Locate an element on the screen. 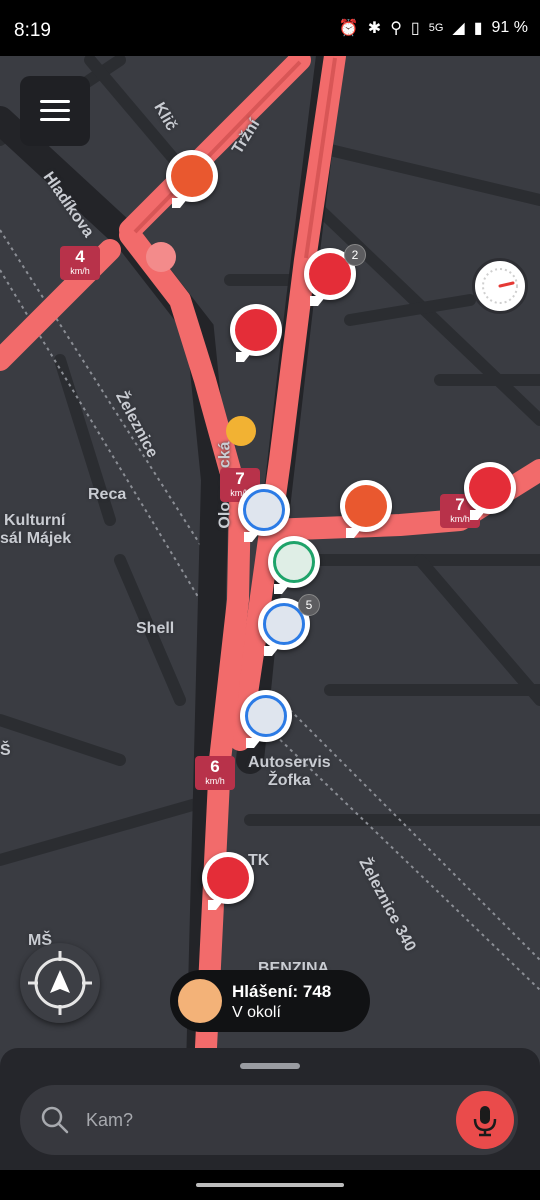 The height and width of the screenshot is (1200, 540). report-count-badge: 5 is located at coordinates (309, 605).